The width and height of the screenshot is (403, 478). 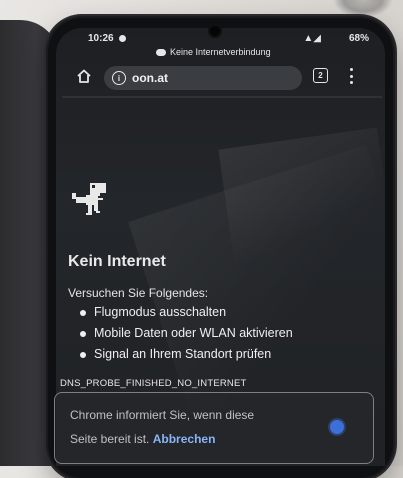 I want to click on background-object, so click(x=363, y=9).